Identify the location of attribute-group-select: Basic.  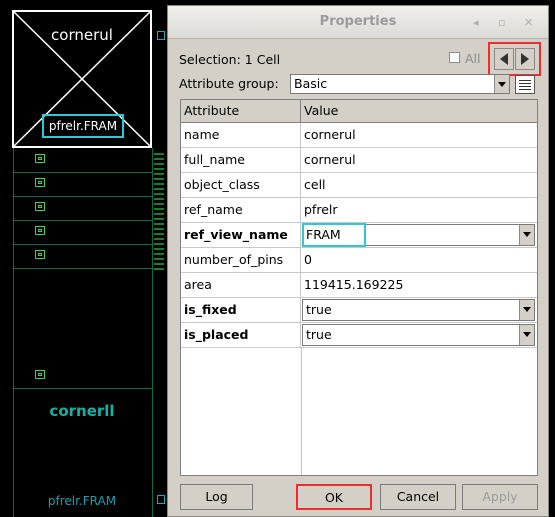
(400, 84).